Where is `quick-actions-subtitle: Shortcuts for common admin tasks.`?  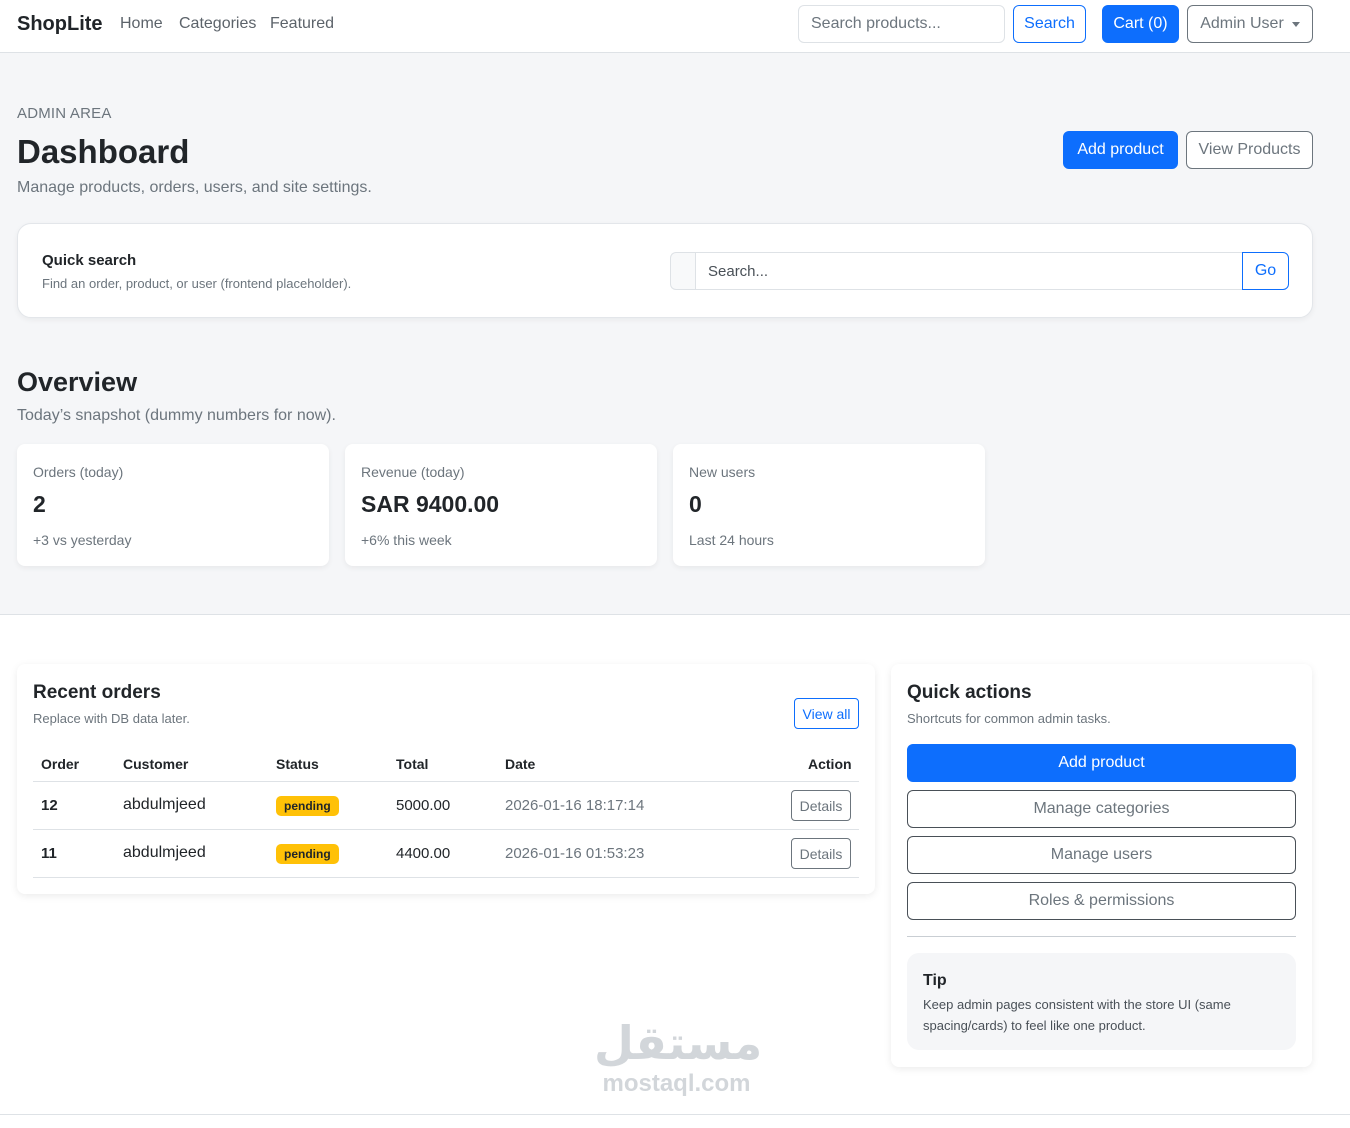
quick-actions-subtitle: Shortcuts for common admin tasks. is located at coordinates (1009, 718).